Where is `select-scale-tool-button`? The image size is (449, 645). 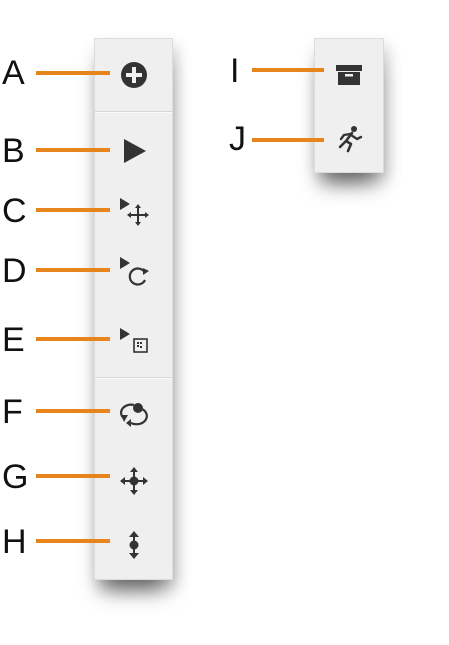 select-scale-tool-button is located at coordinates (133, 341).